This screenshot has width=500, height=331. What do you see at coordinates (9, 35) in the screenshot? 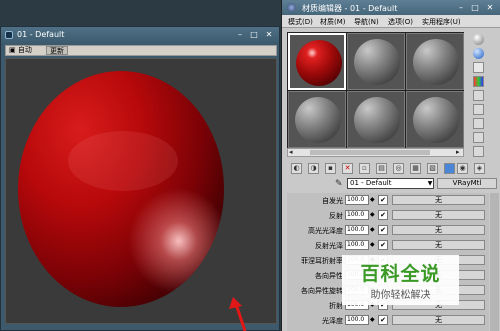
I see `app-icon` at bounding box center [9, 35].